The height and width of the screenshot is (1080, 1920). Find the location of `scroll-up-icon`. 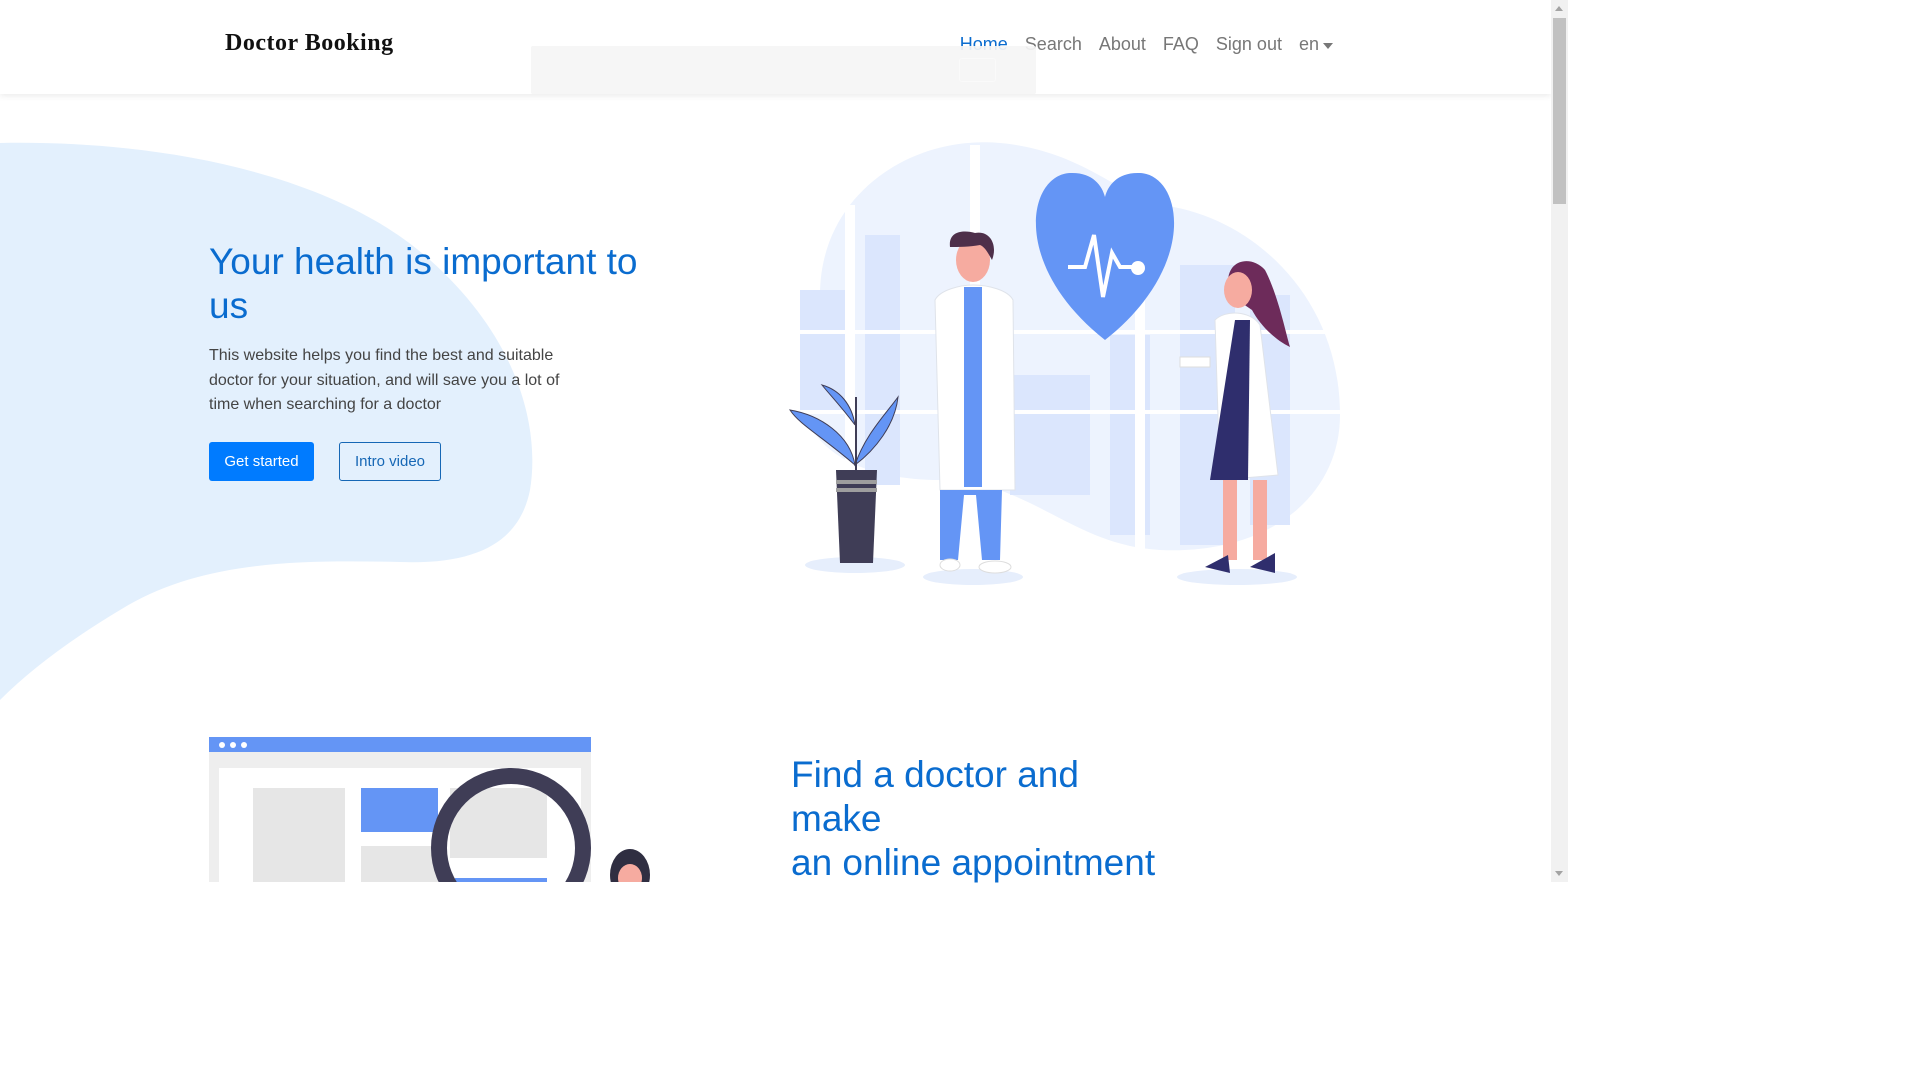

scroll-up-icon is located at coordinates (1559, 8).